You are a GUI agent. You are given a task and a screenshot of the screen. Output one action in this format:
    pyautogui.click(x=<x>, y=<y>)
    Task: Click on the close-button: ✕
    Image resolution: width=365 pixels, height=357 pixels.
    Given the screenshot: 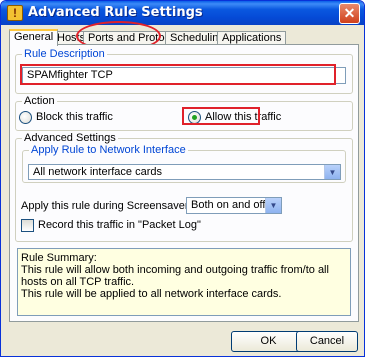 What is the action you would take?
    pyautogui.click(x=349, y=13)
    